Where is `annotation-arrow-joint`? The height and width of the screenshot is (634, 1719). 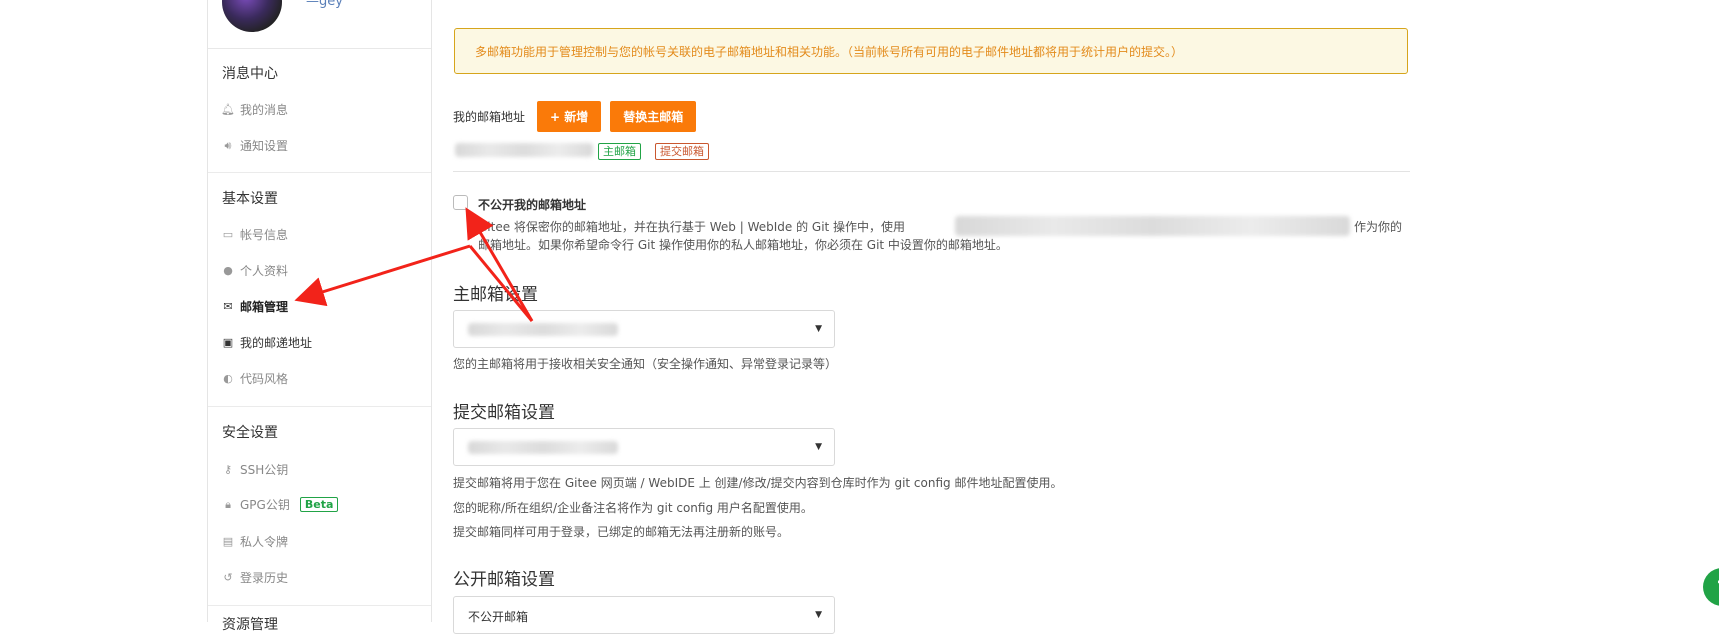 annotation-arrow-joint is located at coordinates (501, 283).